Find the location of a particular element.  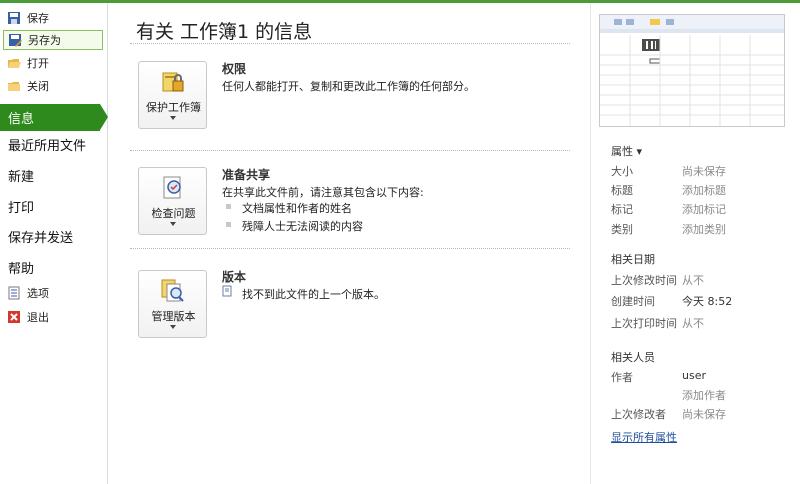

close-folder-icon is located at coordinates (14, 86).